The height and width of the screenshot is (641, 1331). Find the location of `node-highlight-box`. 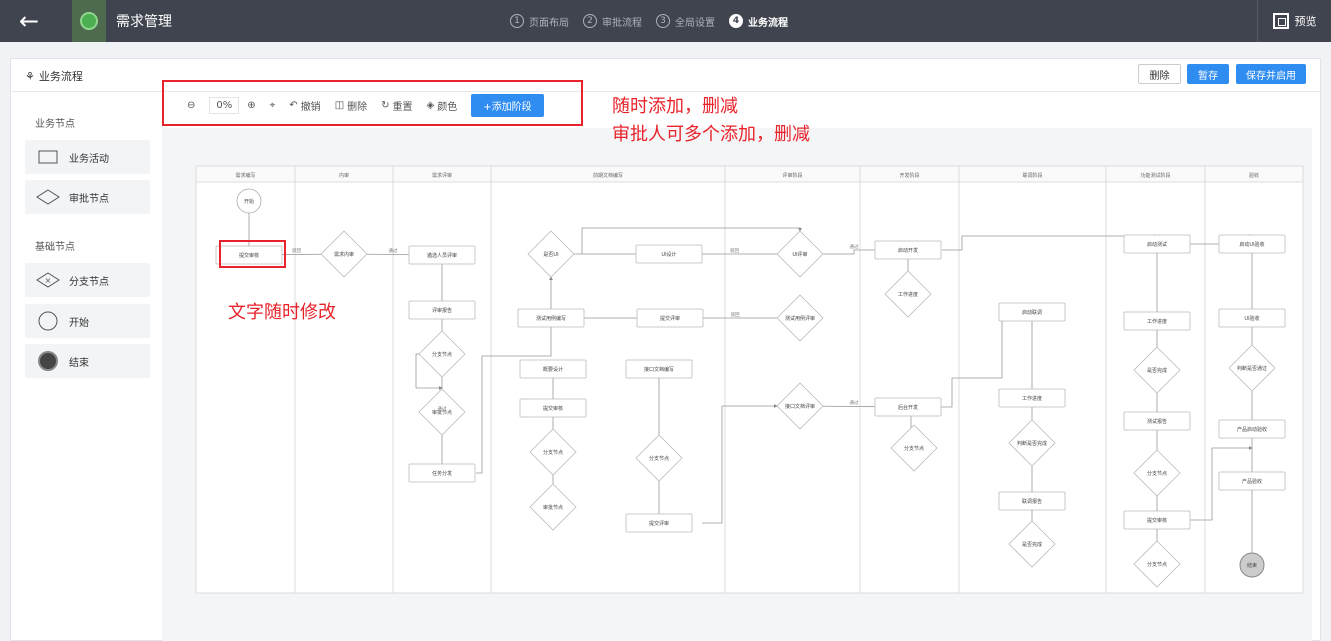

node-highlight-box is located at coordinates (252, 254).